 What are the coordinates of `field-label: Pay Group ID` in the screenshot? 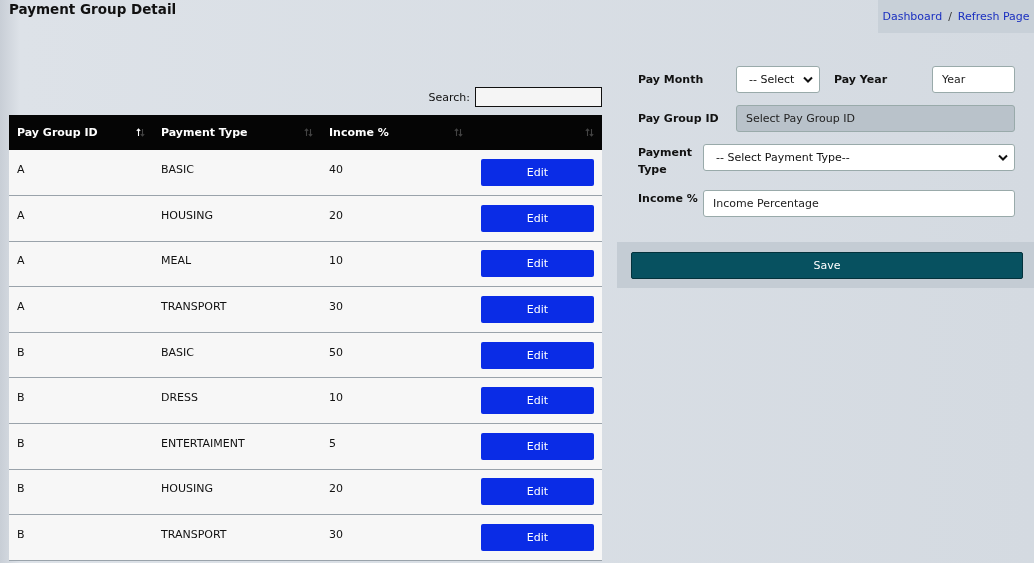 It's located at (679, 119).